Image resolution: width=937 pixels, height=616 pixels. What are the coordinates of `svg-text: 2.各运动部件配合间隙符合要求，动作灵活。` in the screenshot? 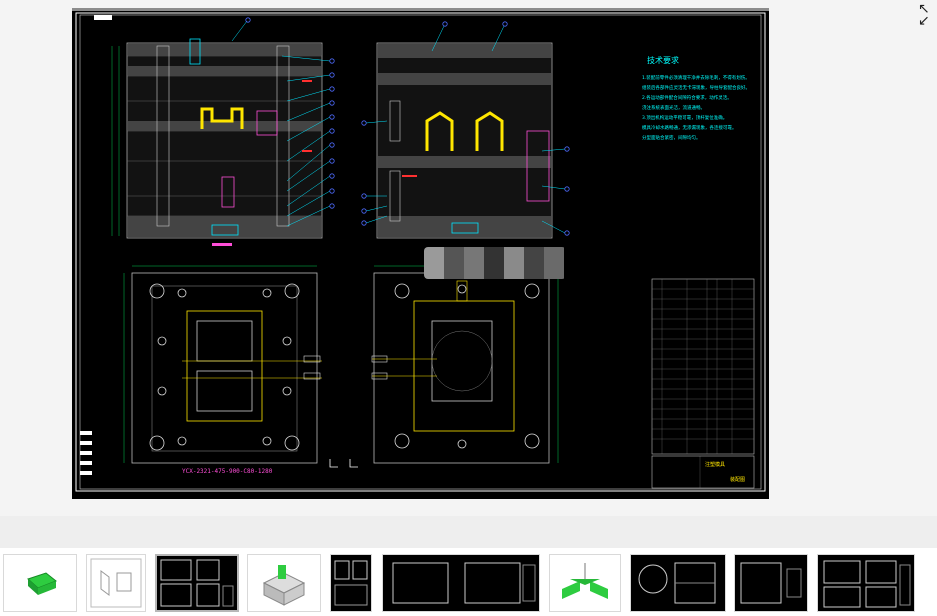 It's located at (687, 97).